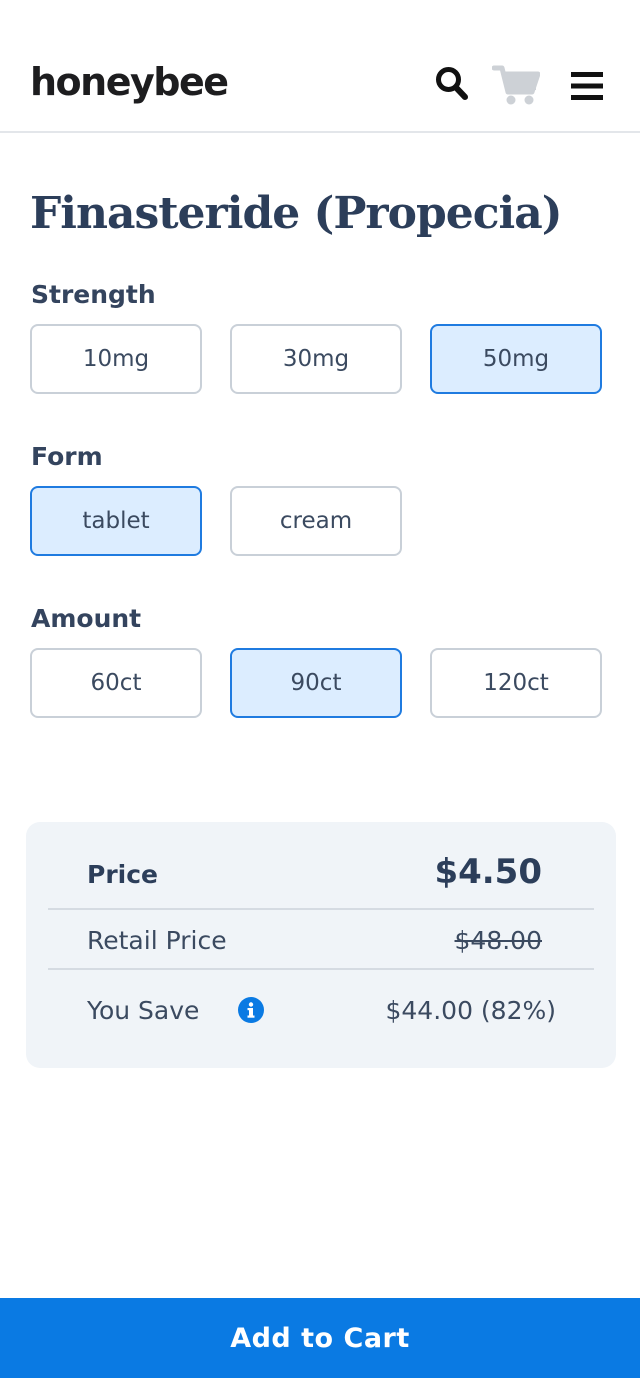  I want to click on hamburger-menu-icon, so click(587, 86).